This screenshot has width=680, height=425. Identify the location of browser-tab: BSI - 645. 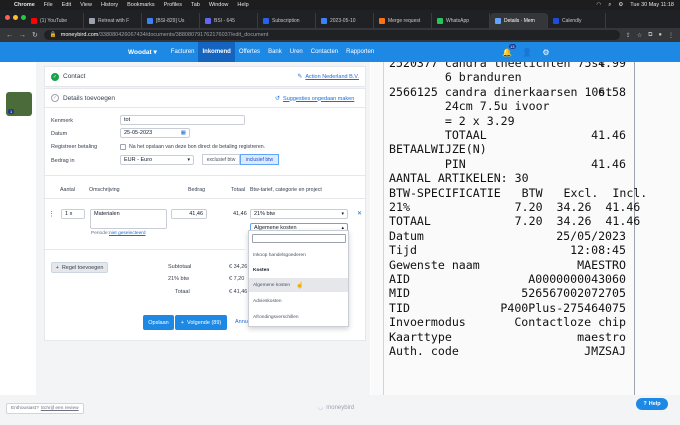
(229, 20).